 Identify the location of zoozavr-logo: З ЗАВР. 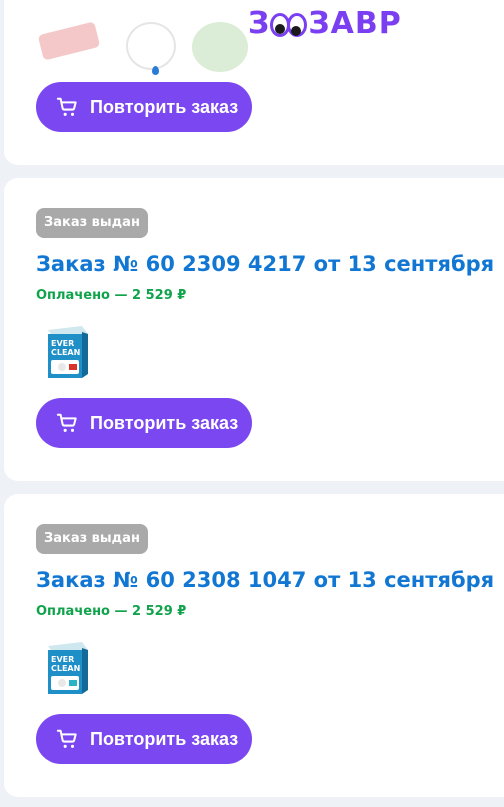
(325, 23).